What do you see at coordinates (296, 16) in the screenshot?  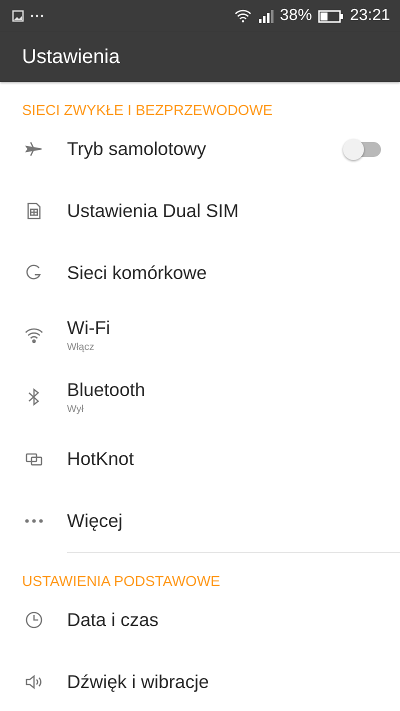 I see `battery-percentage: 38%` at bounding box center [296, 16].